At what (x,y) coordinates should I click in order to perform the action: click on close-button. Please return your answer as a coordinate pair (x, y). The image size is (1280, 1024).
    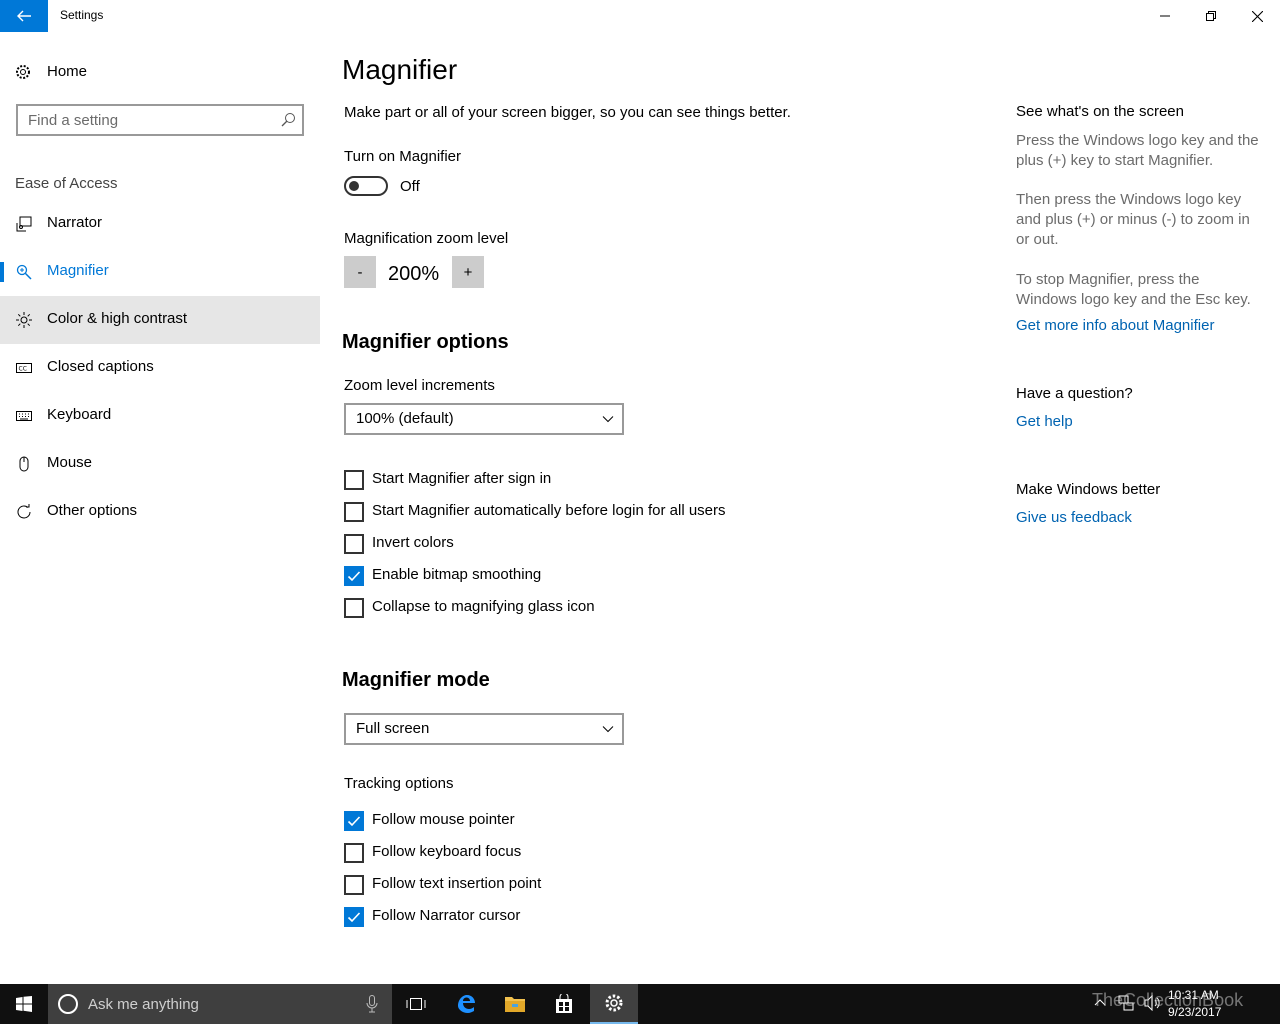
    Looking at the image, I should click on (1257, 16).